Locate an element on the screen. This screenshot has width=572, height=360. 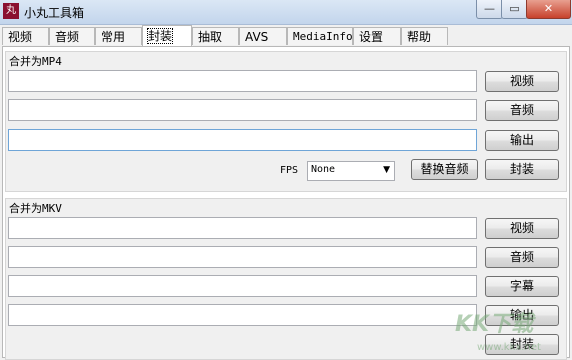
close-icon: ✕ is located at coordinates (548, 8).